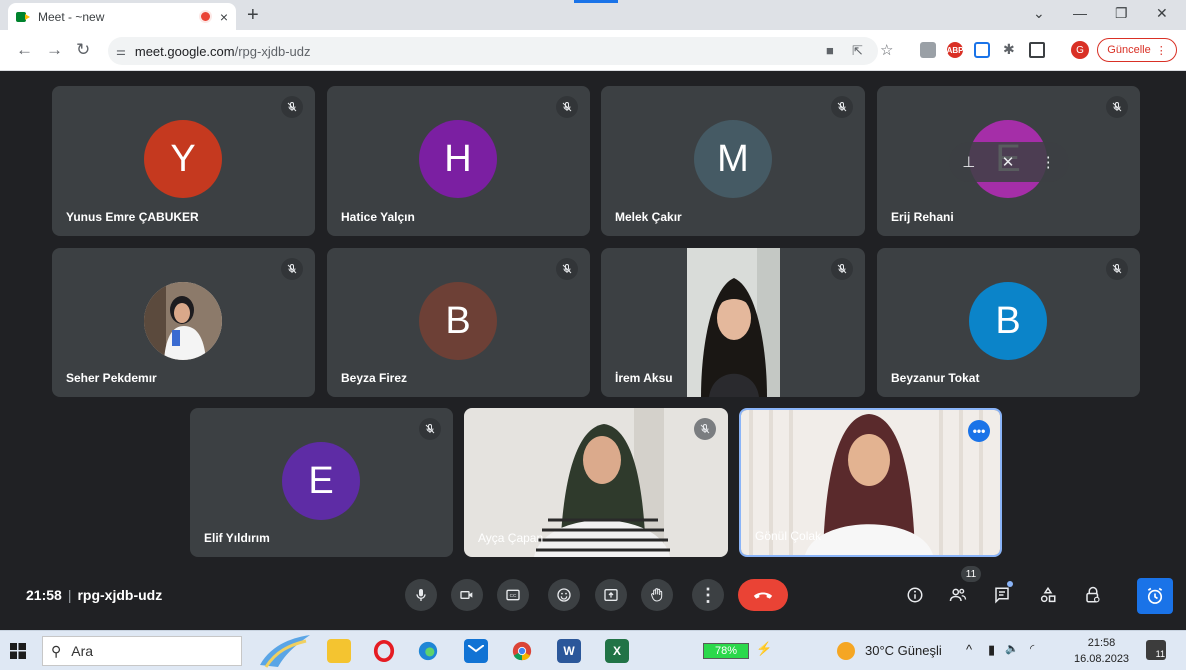 The height and width of the screenshot is (670, 1186). What do you see at coordinates (870, 482) in the screenshot?
I see `participant-tile-self: ••• Gönül Çolak` at bounding box center [870, 482].